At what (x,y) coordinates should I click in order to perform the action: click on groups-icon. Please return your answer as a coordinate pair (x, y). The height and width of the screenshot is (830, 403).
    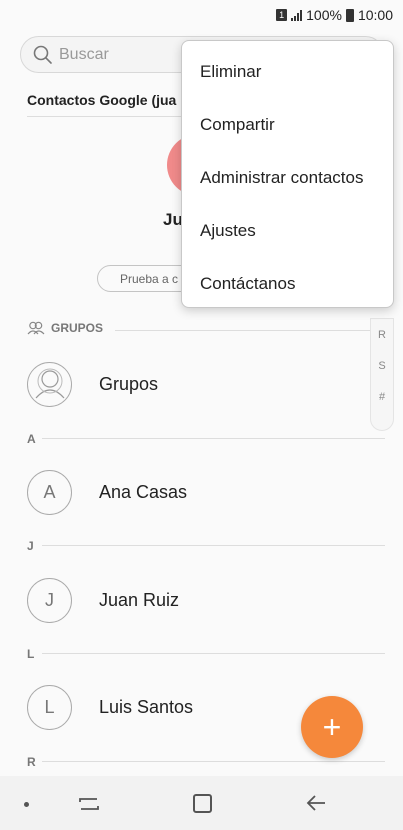
    Looking at the image, I should click on (36, 328).